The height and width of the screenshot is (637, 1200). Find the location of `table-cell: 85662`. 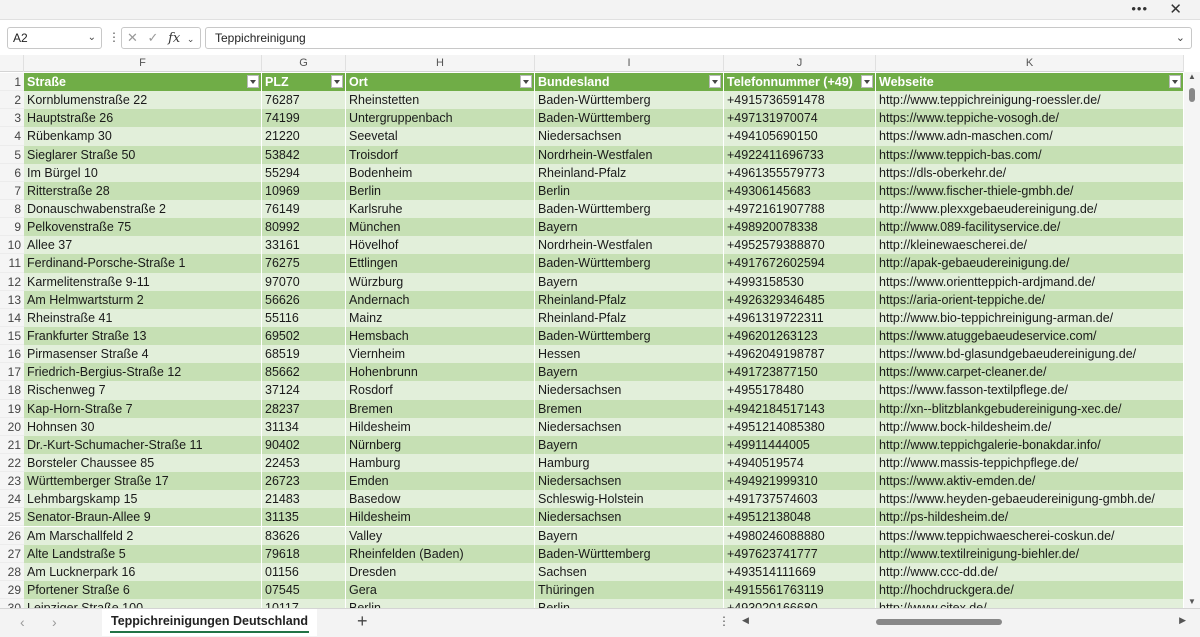

table-cell: 85662 is located at coordinates (304, 372).